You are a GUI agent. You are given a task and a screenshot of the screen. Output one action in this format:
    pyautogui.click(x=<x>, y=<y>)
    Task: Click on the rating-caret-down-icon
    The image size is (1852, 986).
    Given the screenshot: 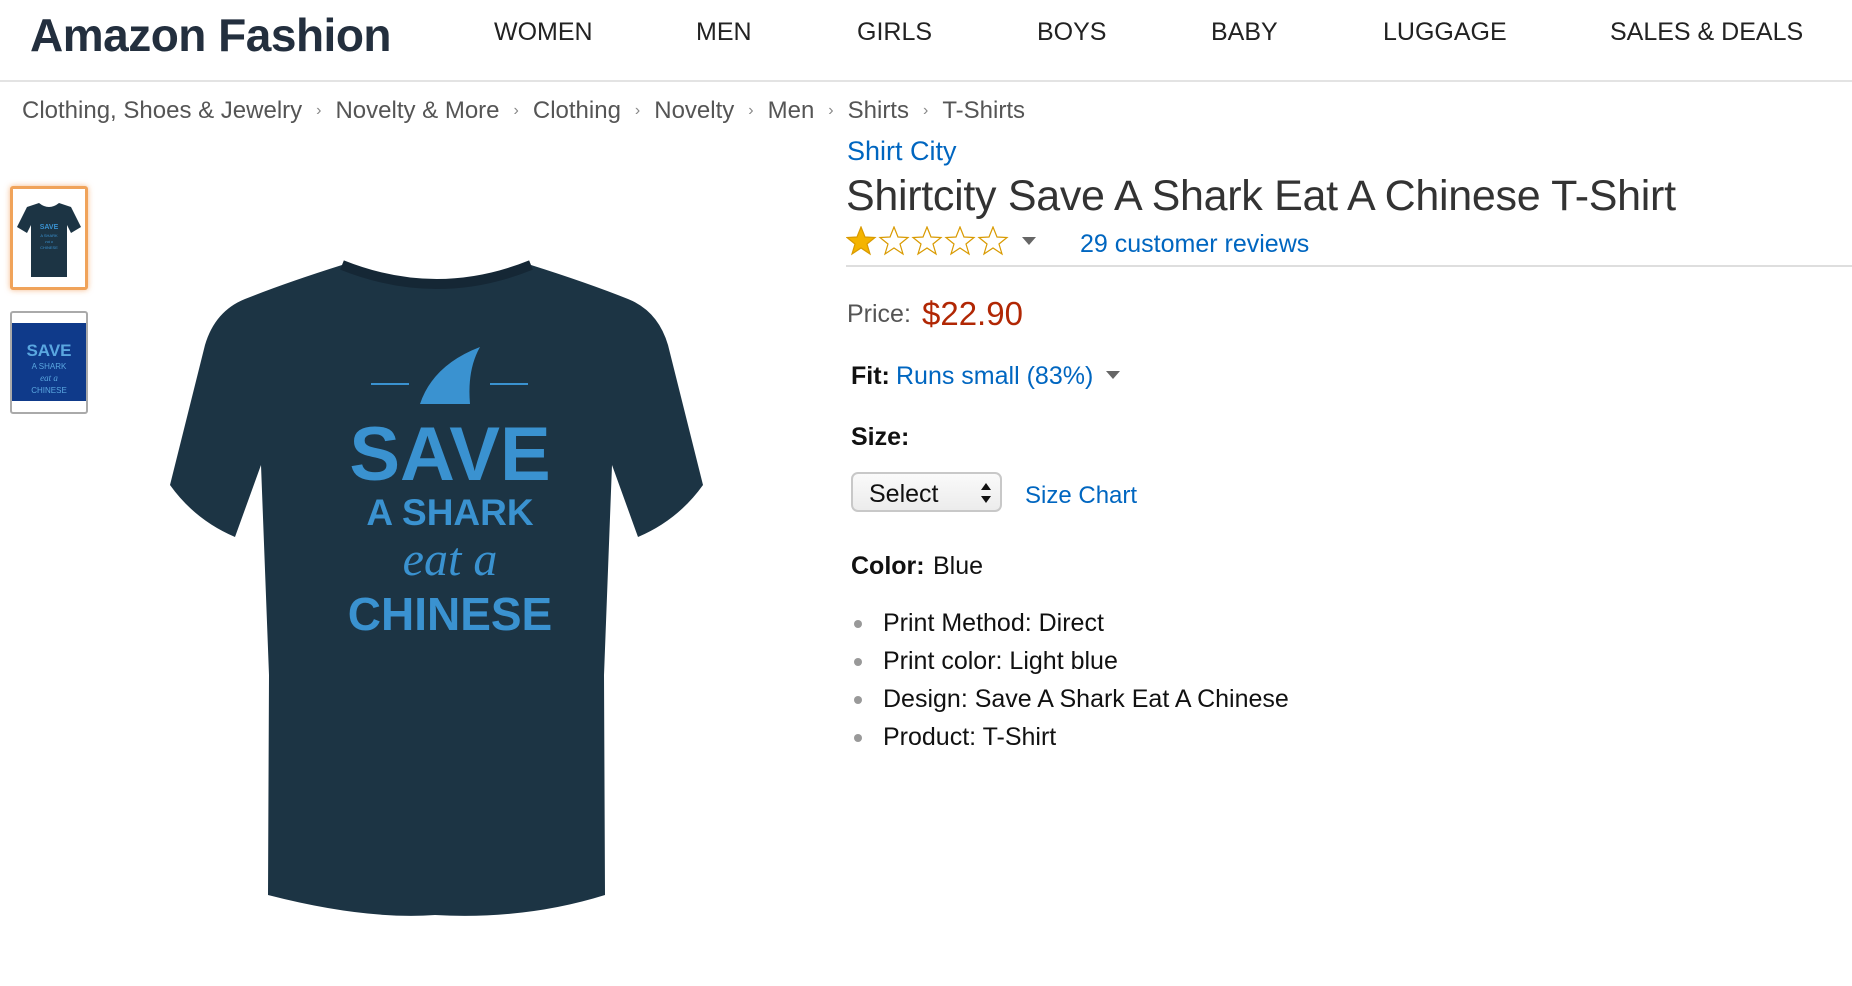 What is the action you would take?
    pyautogui.click(x=1029, y=241)
    